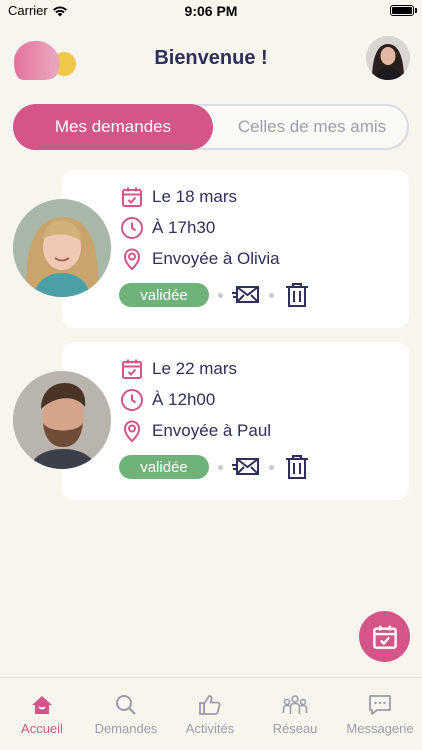  What do you see at coordinates (380, 705) in the screenshot?
I see `message-icon` at bounding box center [380, 705].